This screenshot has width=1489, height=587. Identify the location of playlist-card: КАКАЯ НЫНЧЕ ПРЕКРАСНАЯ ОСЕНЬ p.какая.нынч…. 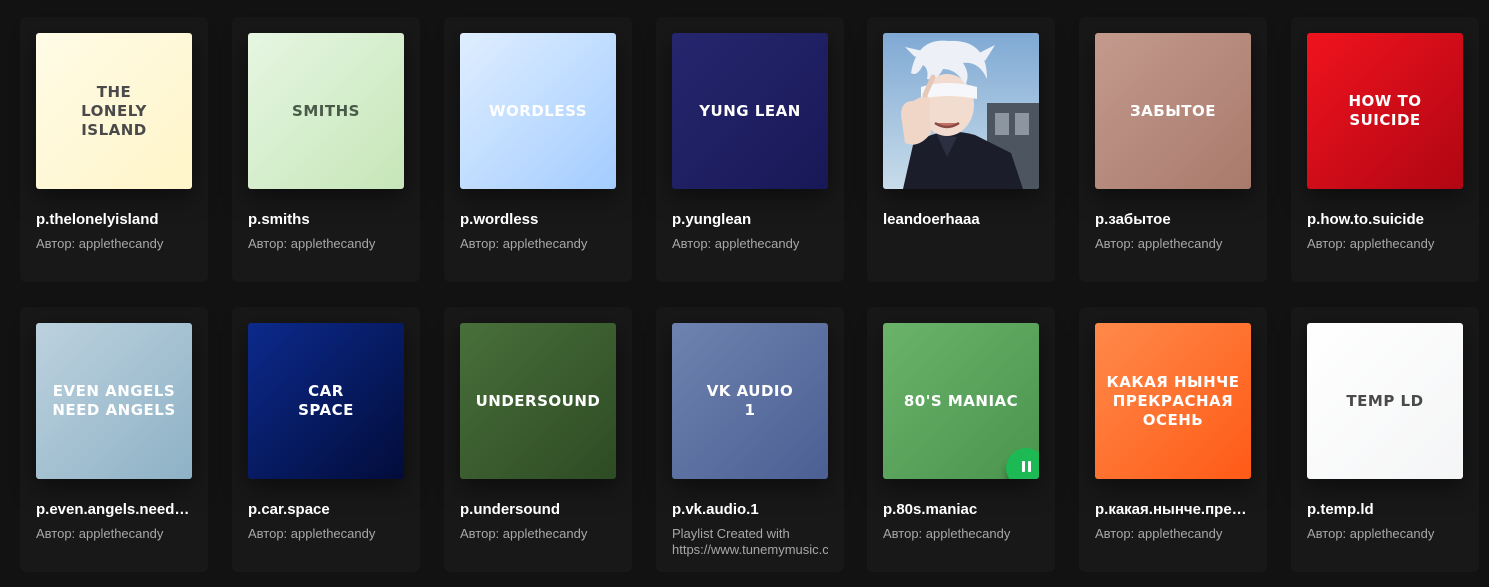
(1173, 439).